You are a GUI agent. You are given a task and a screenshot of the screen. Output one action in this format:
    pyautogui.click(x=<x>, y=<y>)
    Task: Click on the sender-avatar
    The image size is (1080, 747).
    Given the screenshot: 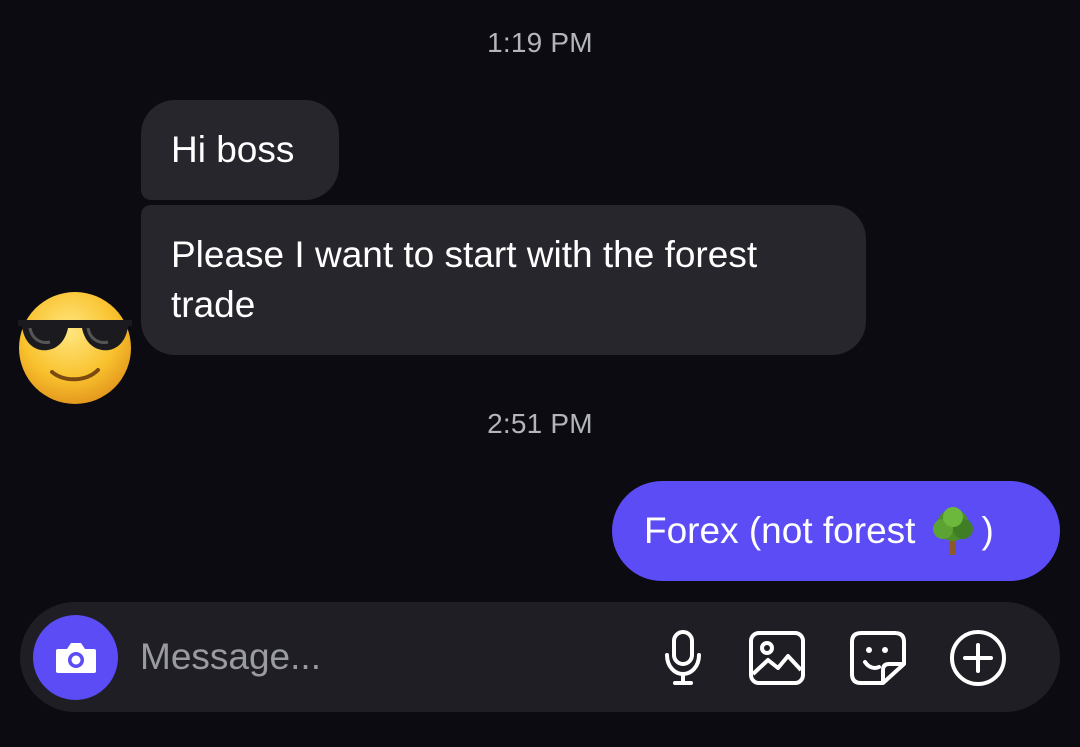 What is the action you would take?
    pyautogui.click(x=75, y=347)
    